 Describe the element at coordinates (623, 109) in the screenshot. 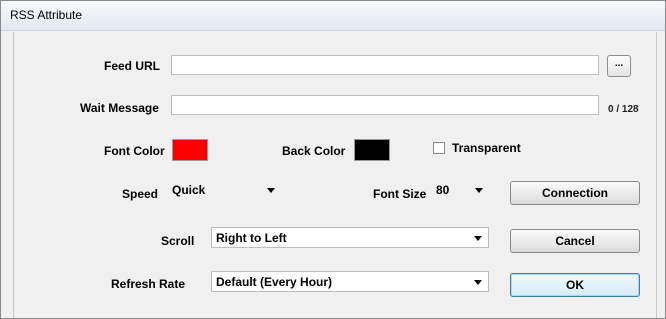

I see `character-counter: 0 / 128` at that location.